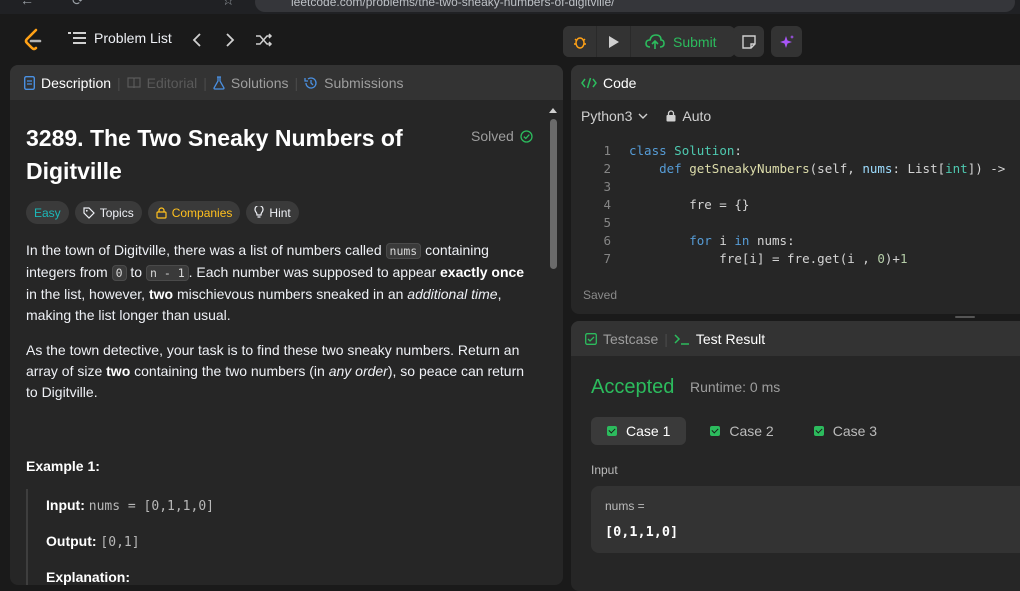  What do you see at coordinates (119, 273) in the screenshot?
I see `inline-code: 0` at bounding box center [119, 273].